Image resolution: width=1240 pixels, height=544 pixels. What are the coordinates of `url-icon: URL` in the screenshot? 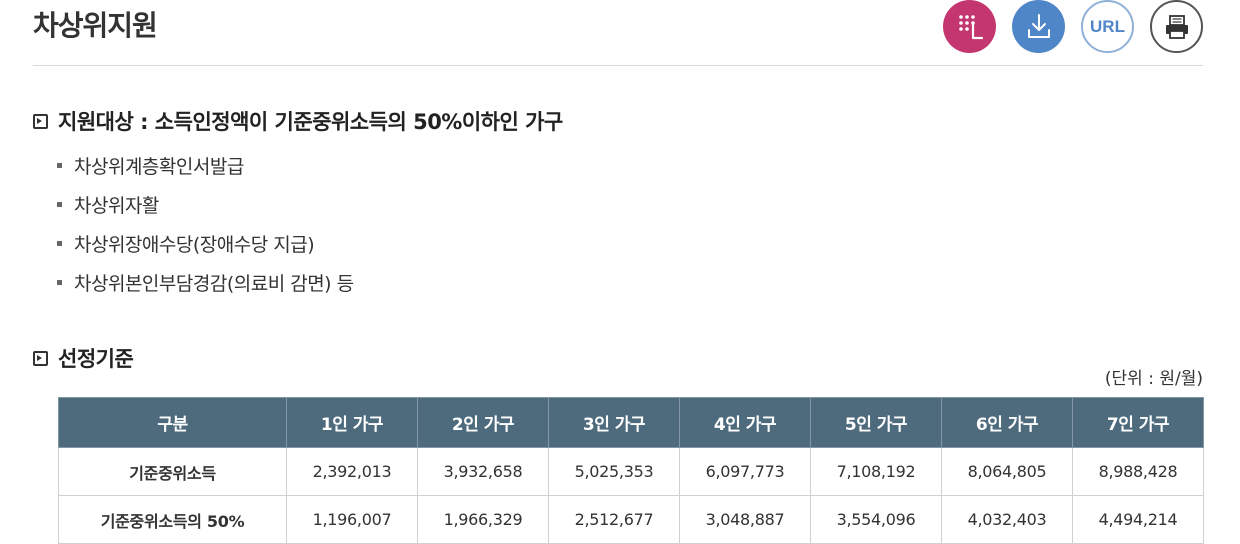 It's located at (1107, 26).